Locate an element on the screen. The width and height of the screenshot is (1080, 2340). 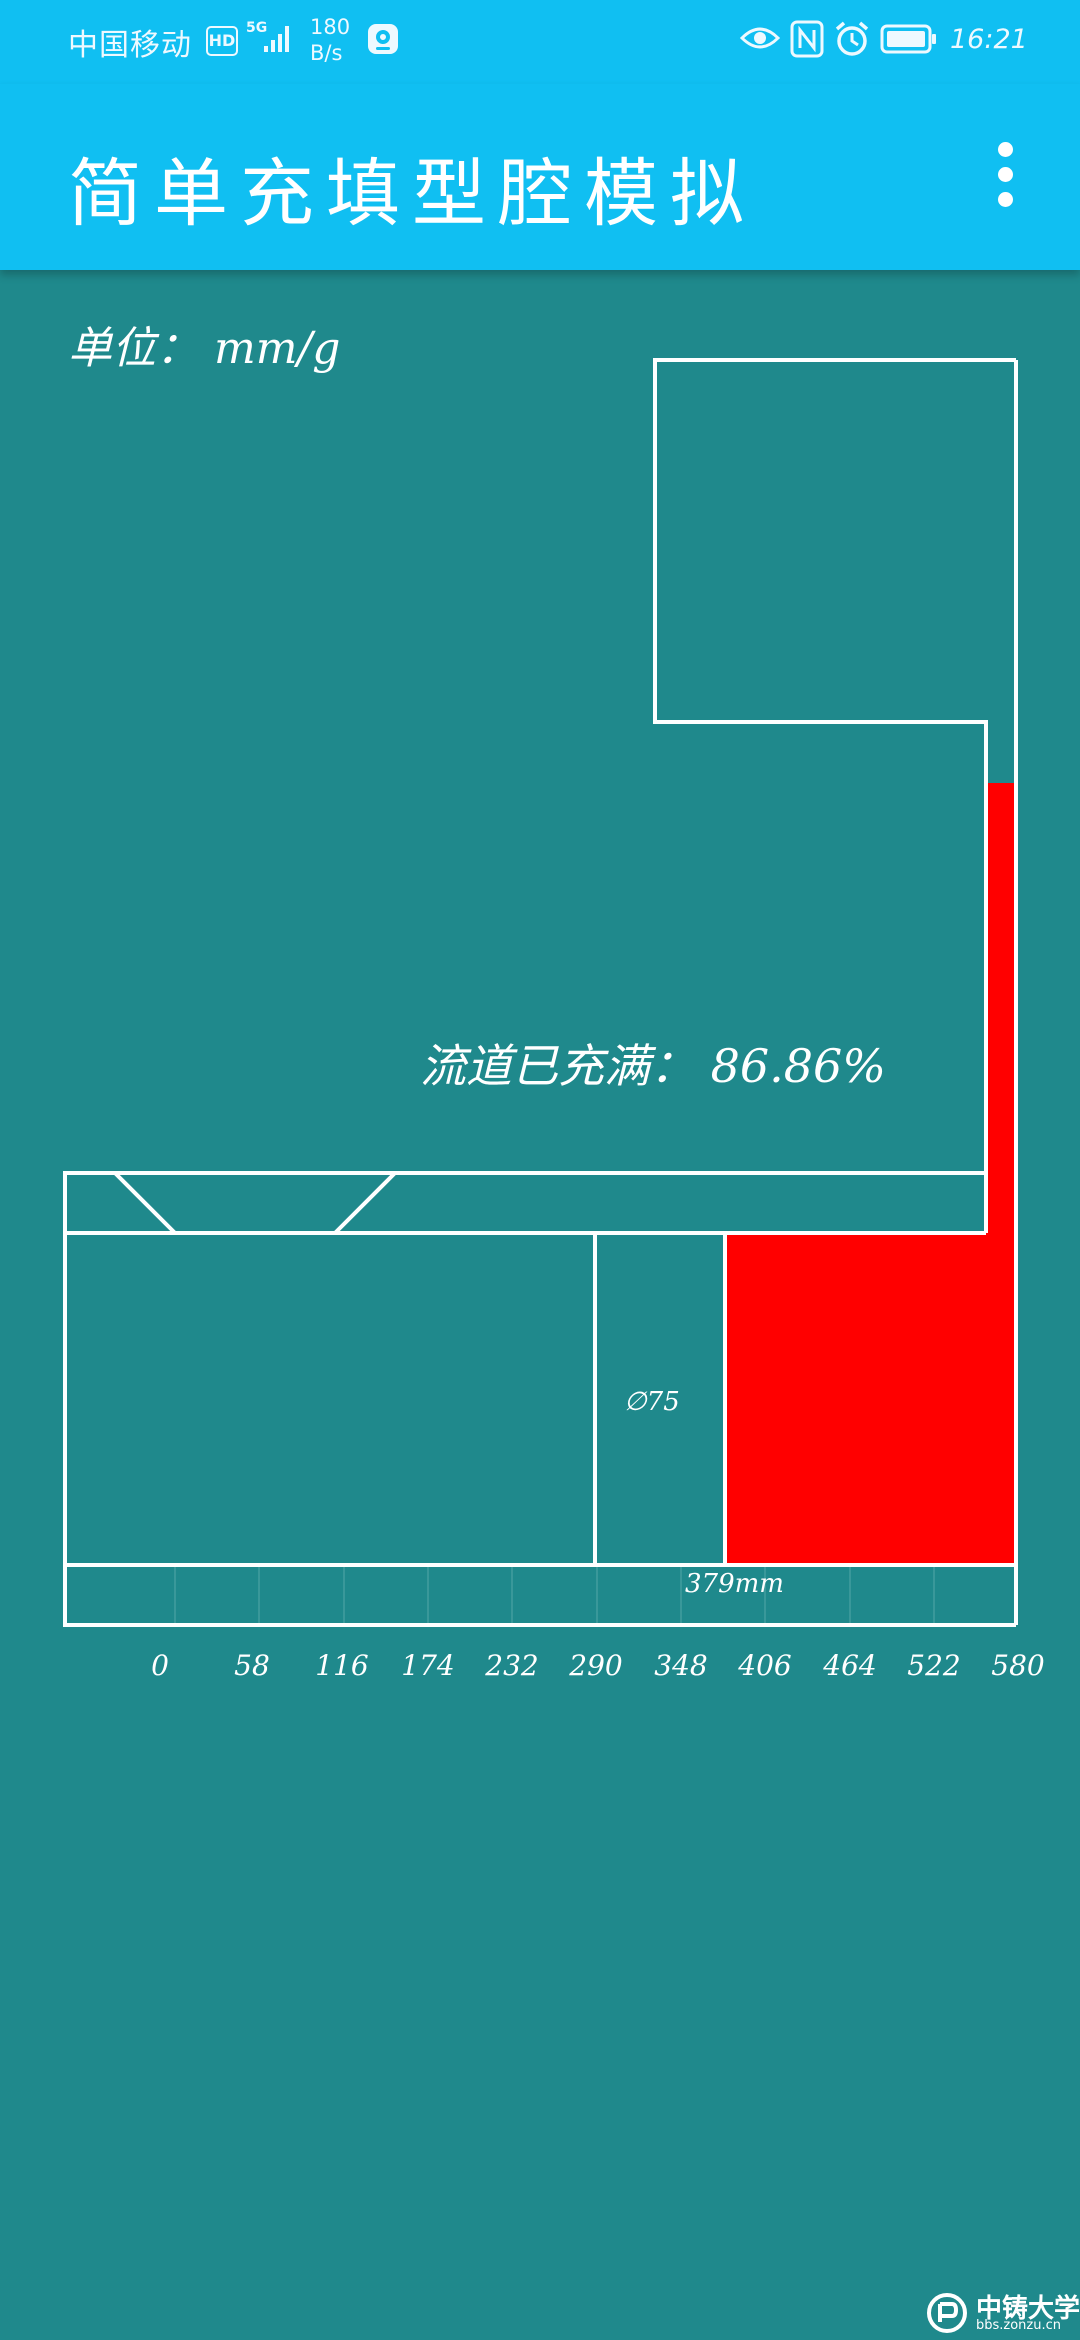
ruler-tick-label: 580 is located at coordinates (1017, 1665).